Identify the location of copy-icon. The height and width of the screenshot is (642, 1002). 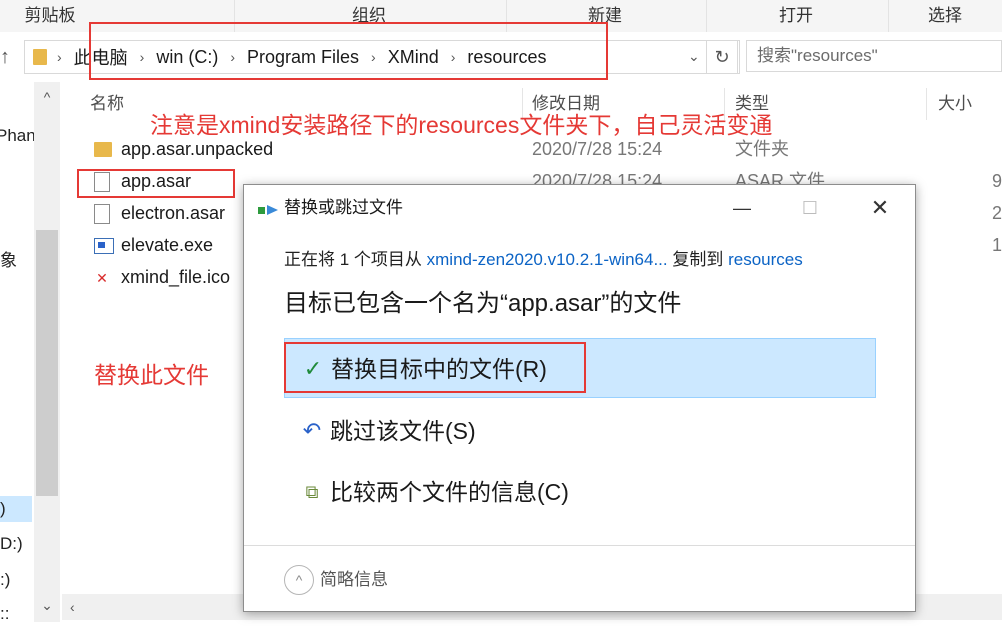
(269, 210).